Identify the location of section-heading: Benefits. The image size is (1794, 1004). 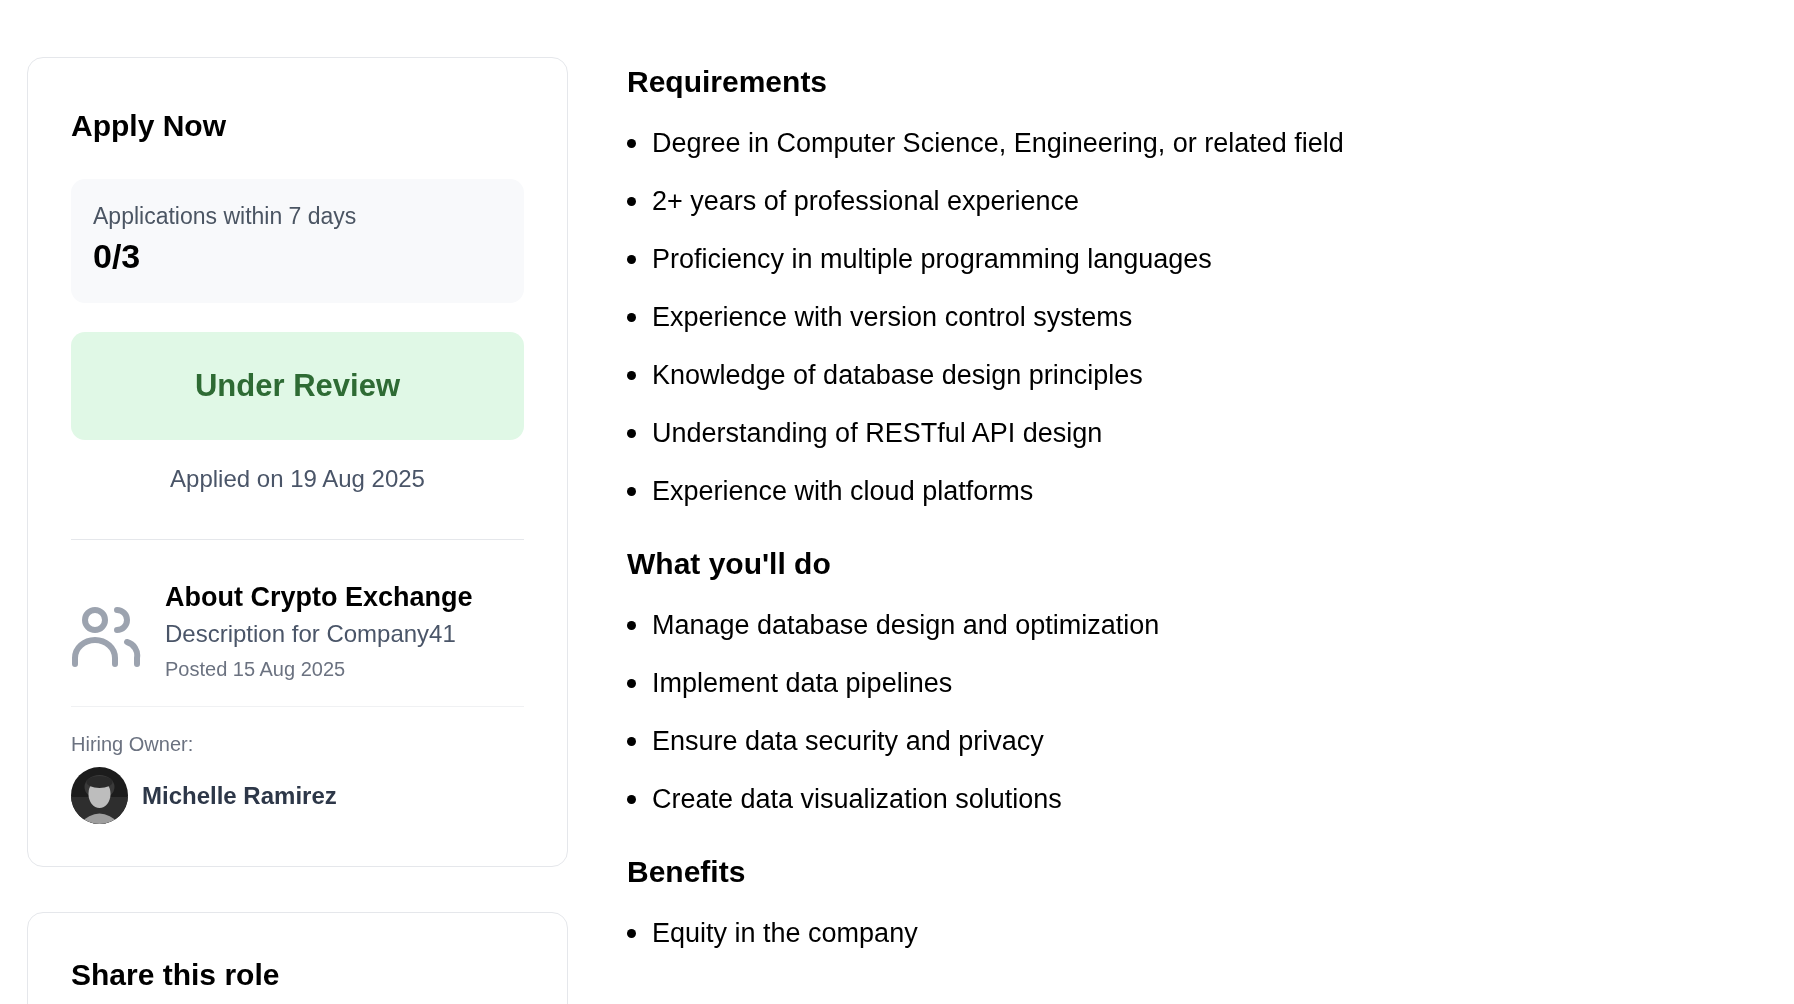
(687, 872).